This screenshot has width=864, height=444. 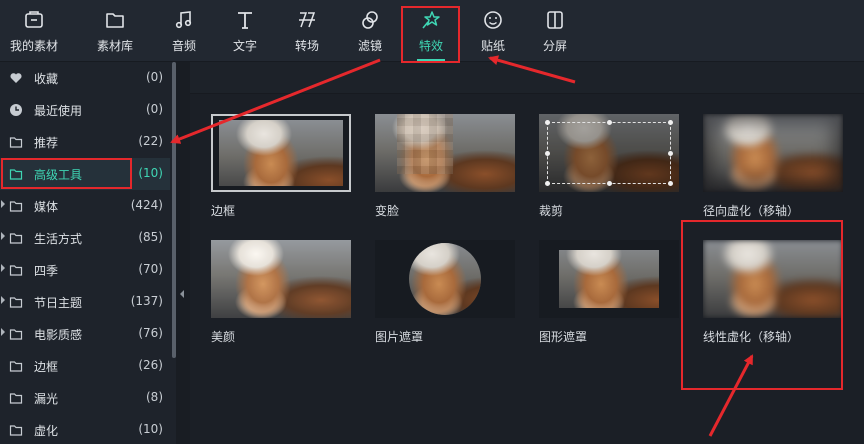 What do you see at coordinates (244, 46) in the screenshot?
I see `tool-label: 文字` at bounding box center [244, 46].